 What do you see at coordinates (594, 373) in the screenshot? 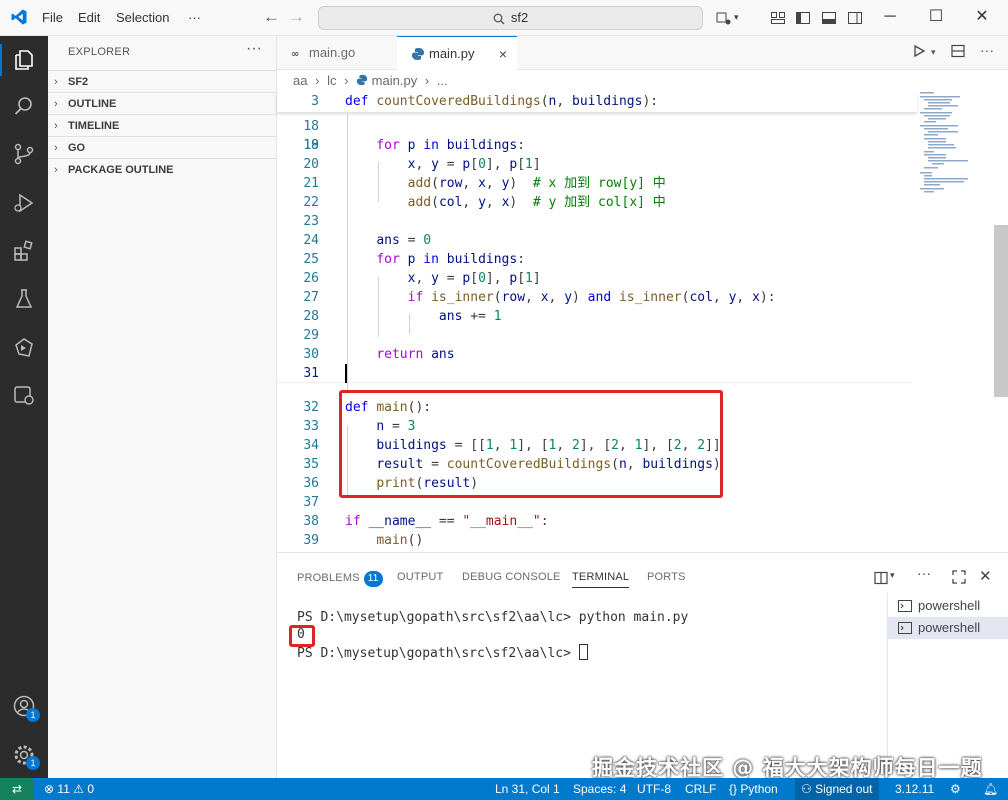
I see `code-line-31: 31` at bounding box center [594, 373].